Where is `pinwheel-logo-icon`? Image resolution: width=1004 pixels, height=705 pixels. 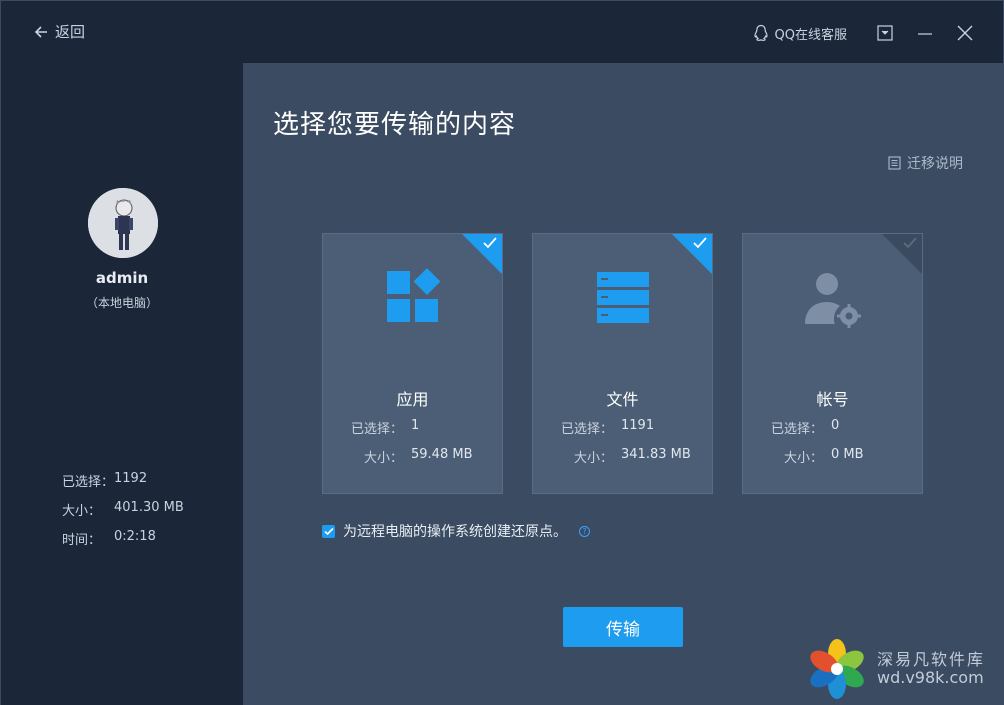 pinwheel-logo-icon is located at coordinates (837, 669).